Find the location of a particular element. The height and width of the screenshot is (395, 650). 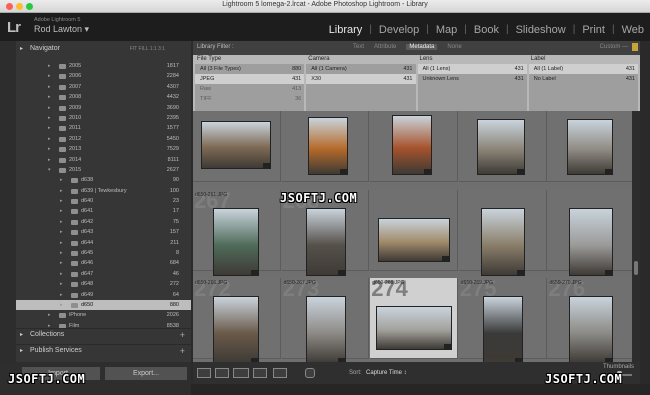

folder-row: ▸ d644 211 is located at coordinates (103, 243).